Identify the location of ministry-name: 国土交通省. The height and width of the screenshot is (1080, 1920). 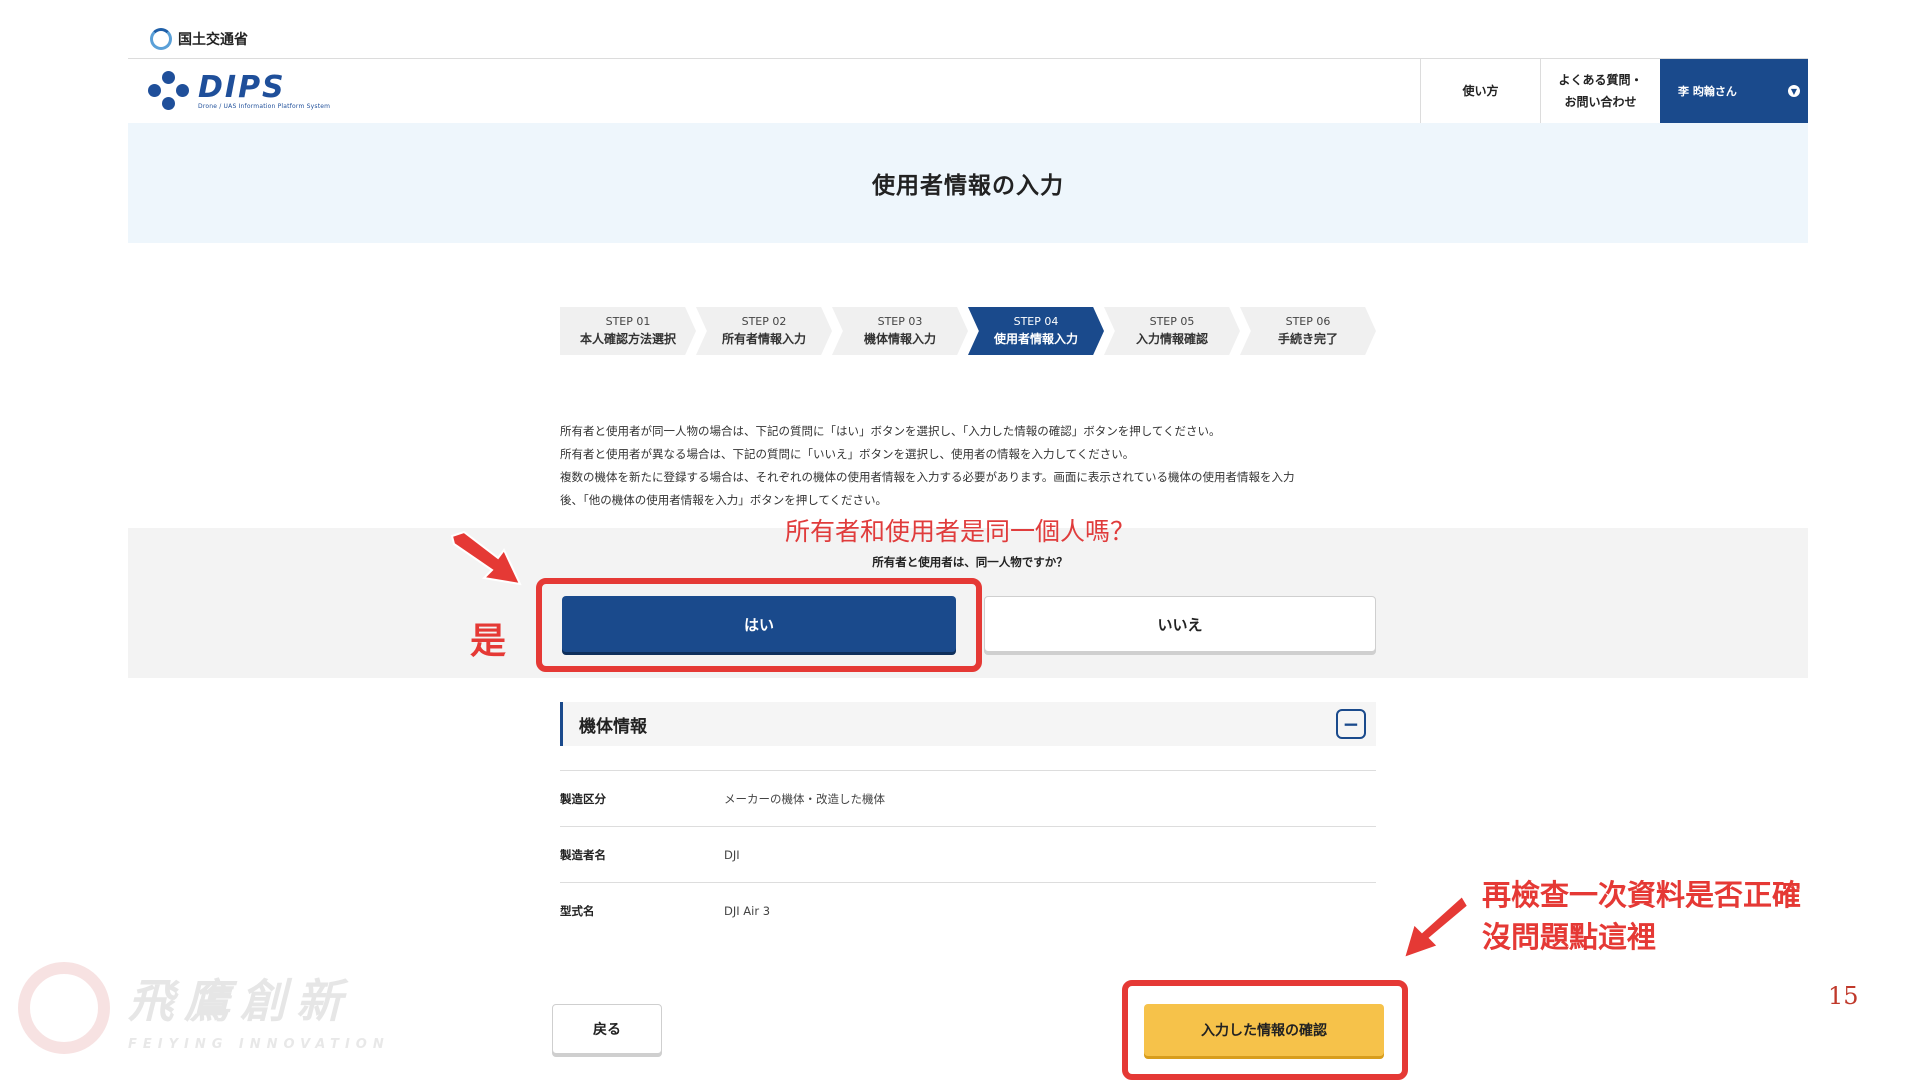
(213, 40).